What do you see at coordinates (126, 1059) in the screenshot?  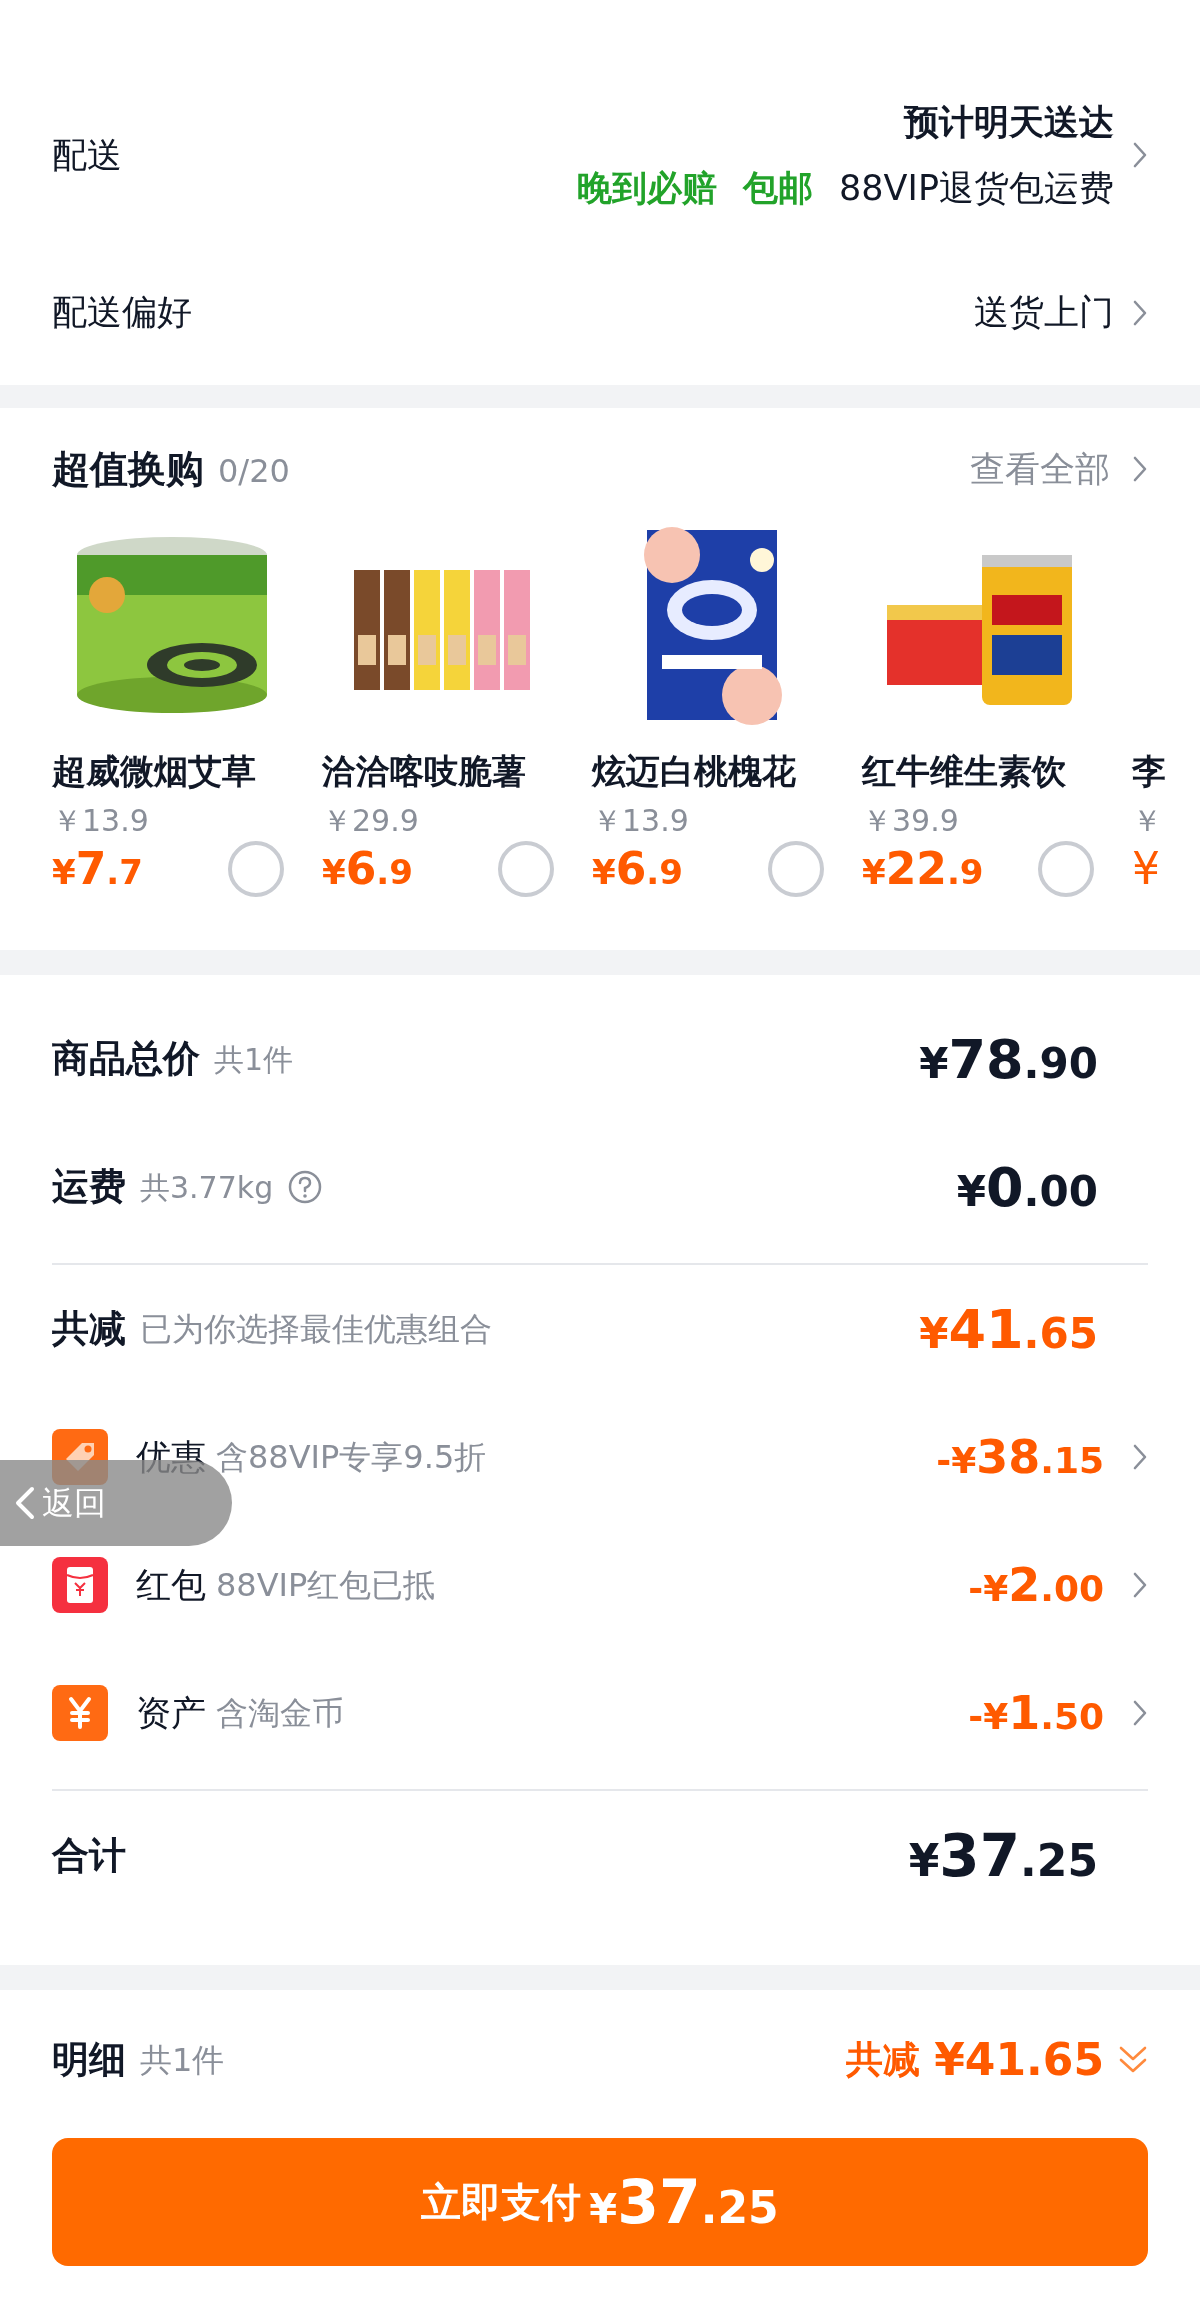 I see `summary-label: 商品总价` at bounding box center [126, 1059].